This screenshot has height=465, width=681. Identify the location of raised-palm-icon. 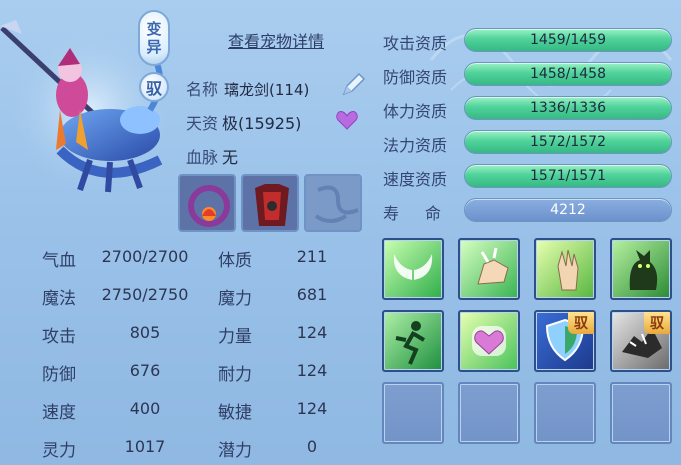
(568, 270).